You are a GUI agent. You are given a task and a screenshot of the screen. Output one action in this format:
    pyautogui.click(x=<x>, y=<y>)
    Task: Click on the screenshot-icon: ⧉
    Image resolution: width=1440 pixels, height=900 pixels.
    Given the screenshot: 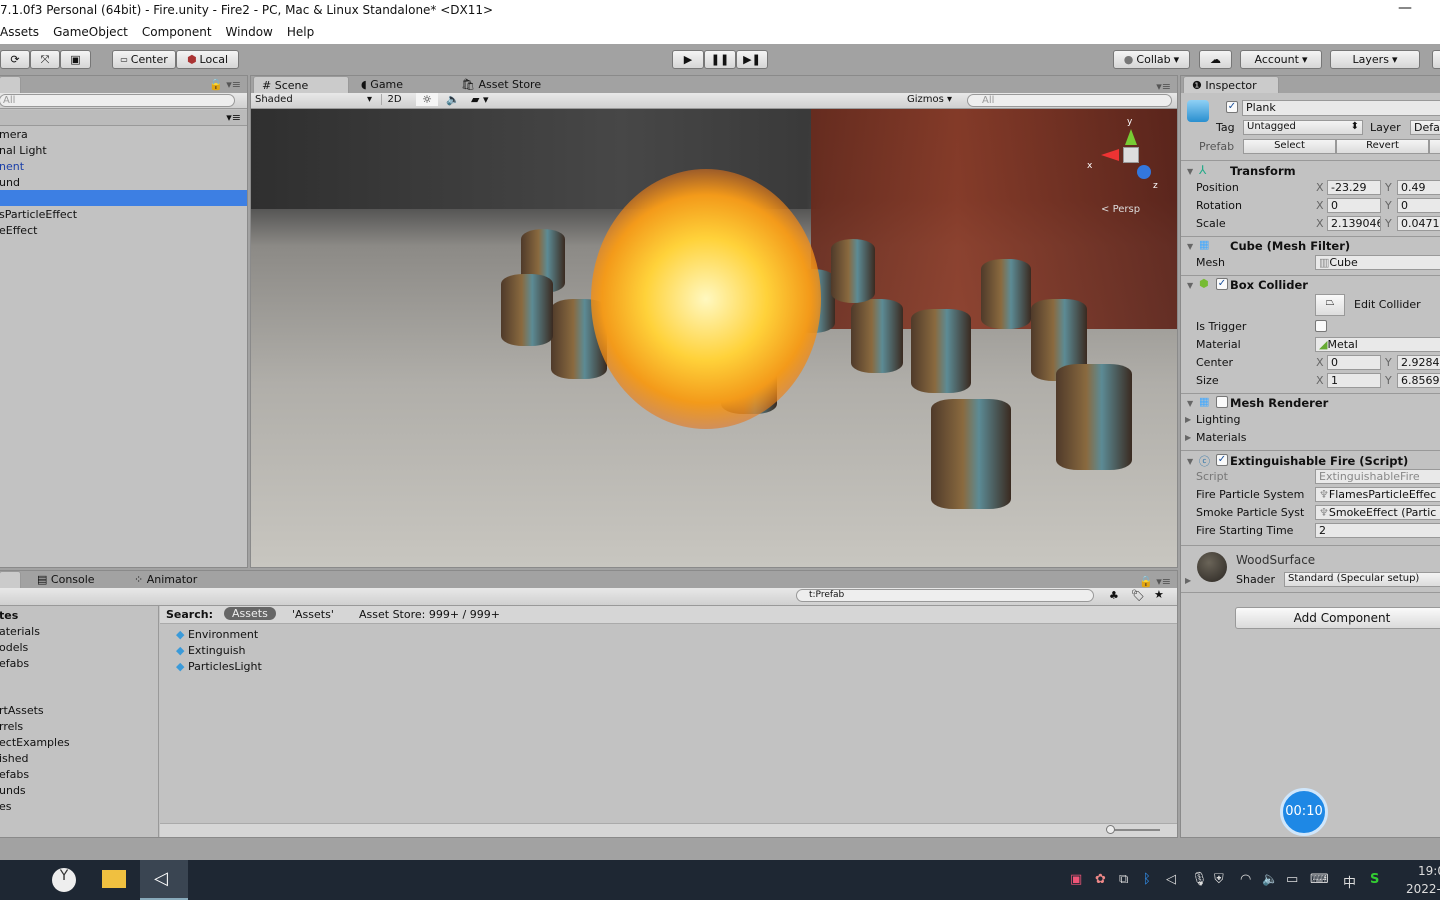 What is the action you would take?
    pyautogui.click(x=1123, y=879)
    